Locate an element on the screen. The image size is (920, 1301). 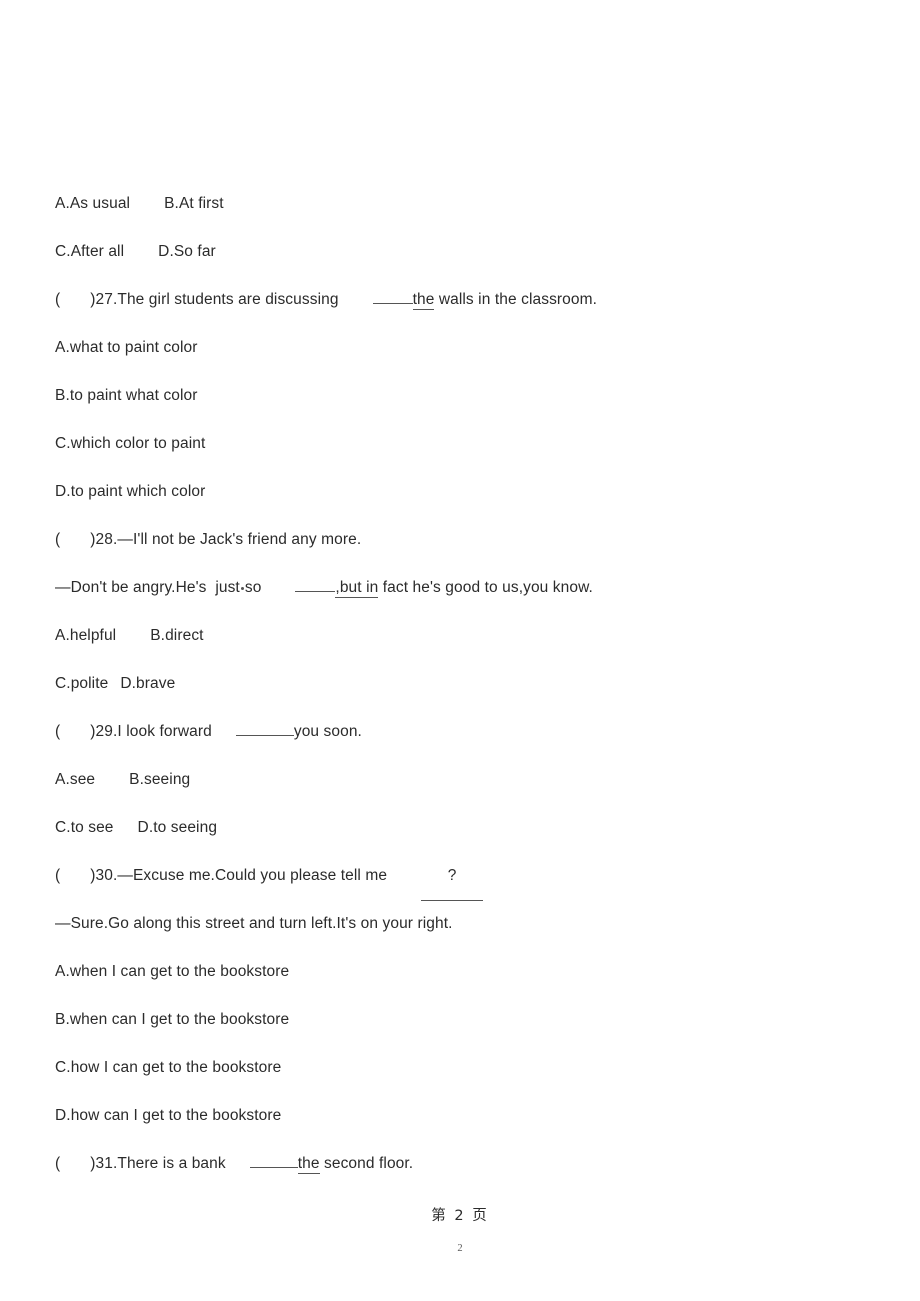
option-line: A.see B.seeing is located at coordinates (460, 780).